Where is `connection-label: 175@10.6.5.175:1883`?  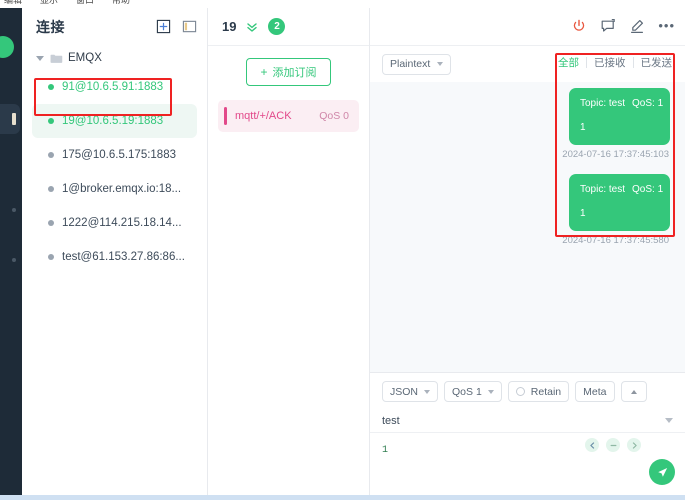 connection-label: 175@10.6.5.175:1883 is located at coordinates (119, 155).